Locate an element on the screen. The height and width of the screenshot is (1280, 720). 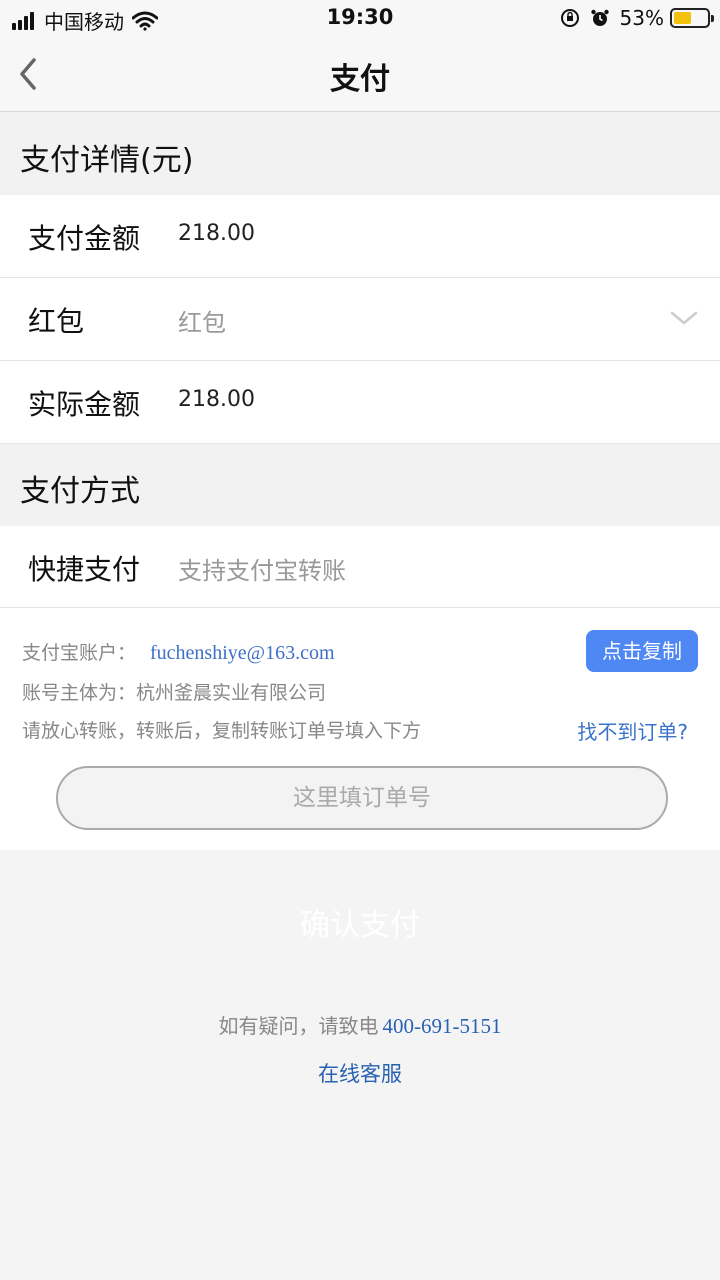
alarm-icon is located at coordinates (599, 17).